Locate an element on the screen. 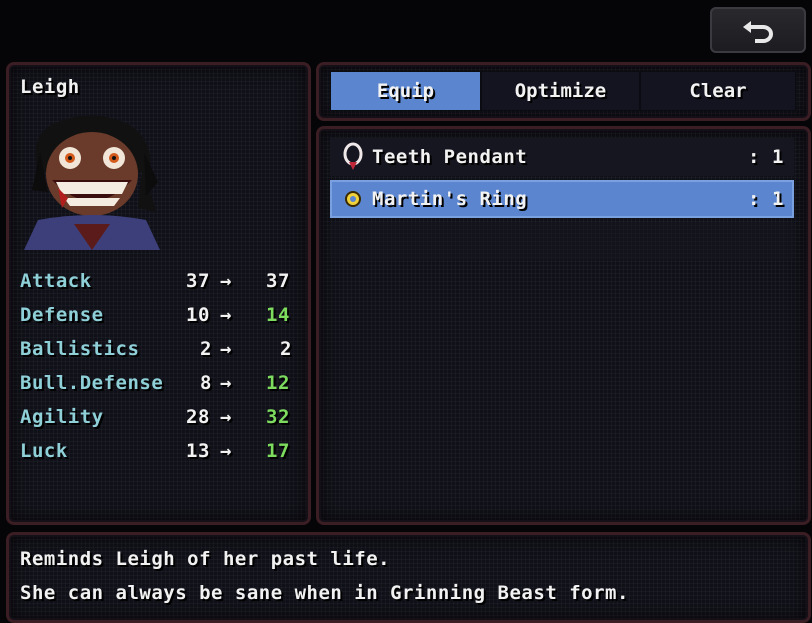  character-name: Leigh is located at coordinates (50, 87).